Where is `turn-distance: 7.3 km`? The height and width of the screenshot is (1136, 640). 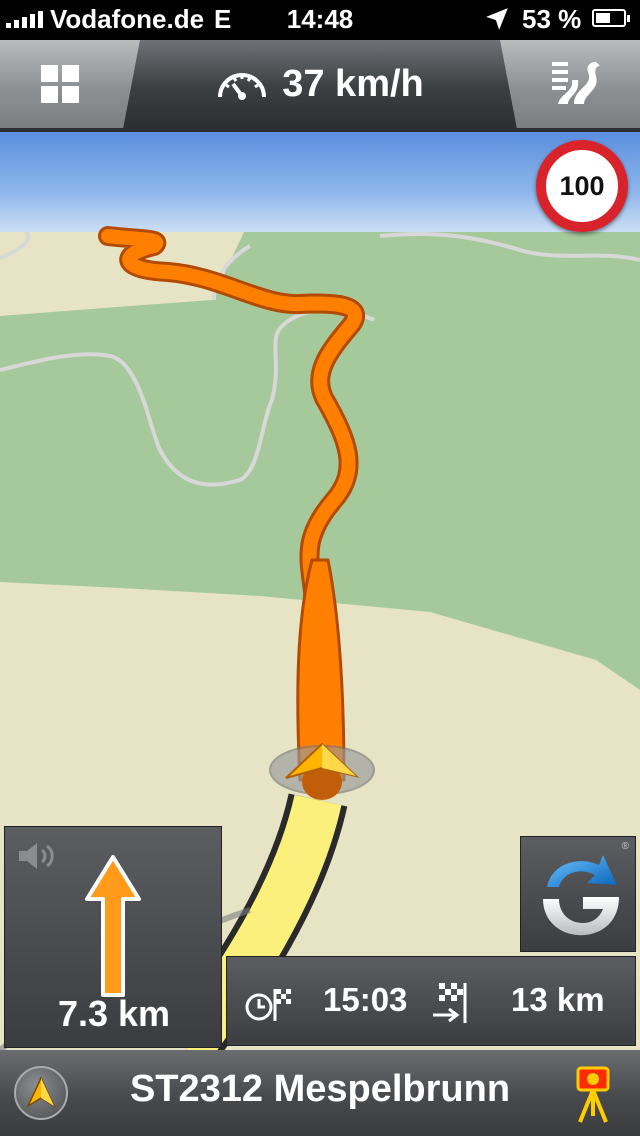 turn-distance: 7.3 km is located at coordinates (114, 1013).